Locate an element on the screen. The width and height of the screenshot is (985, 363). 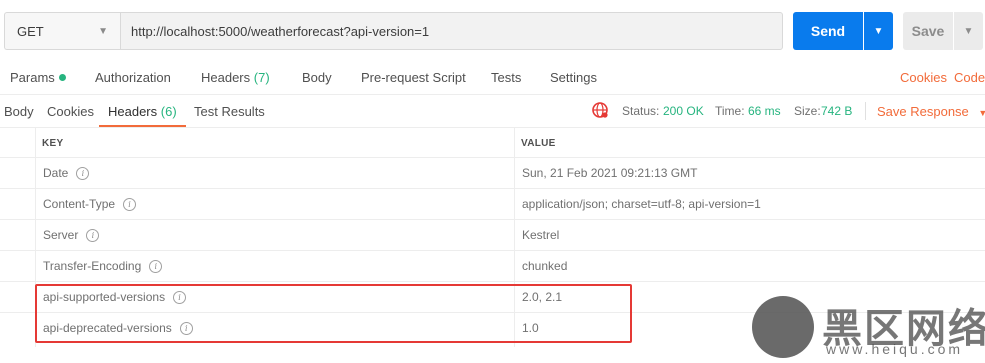
status-value: 200 OK is located at coordinates (683, 111).